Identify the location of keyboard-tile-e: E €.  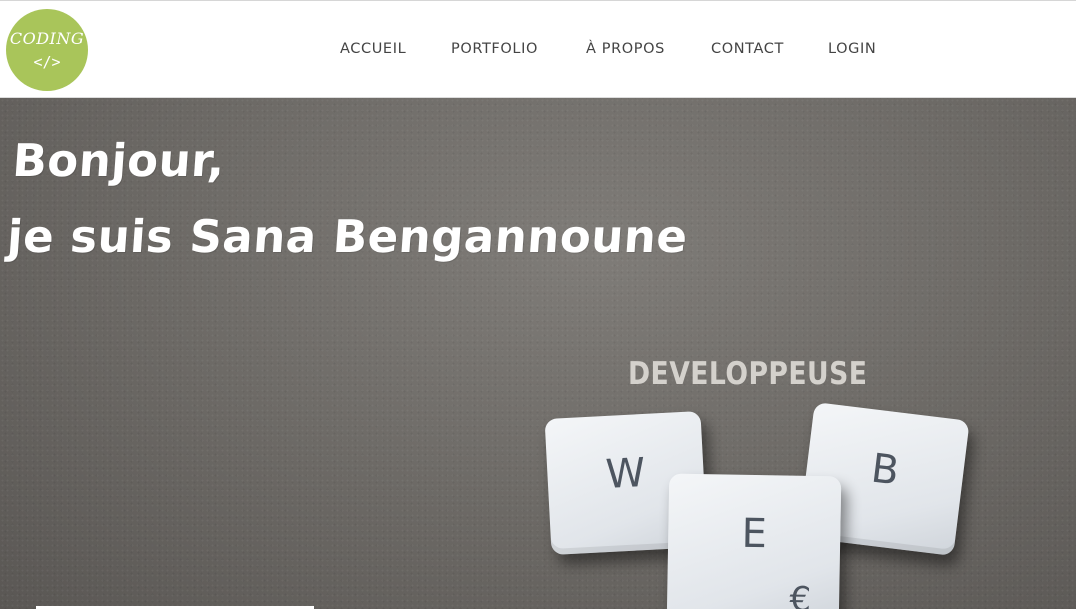
(754, 541).